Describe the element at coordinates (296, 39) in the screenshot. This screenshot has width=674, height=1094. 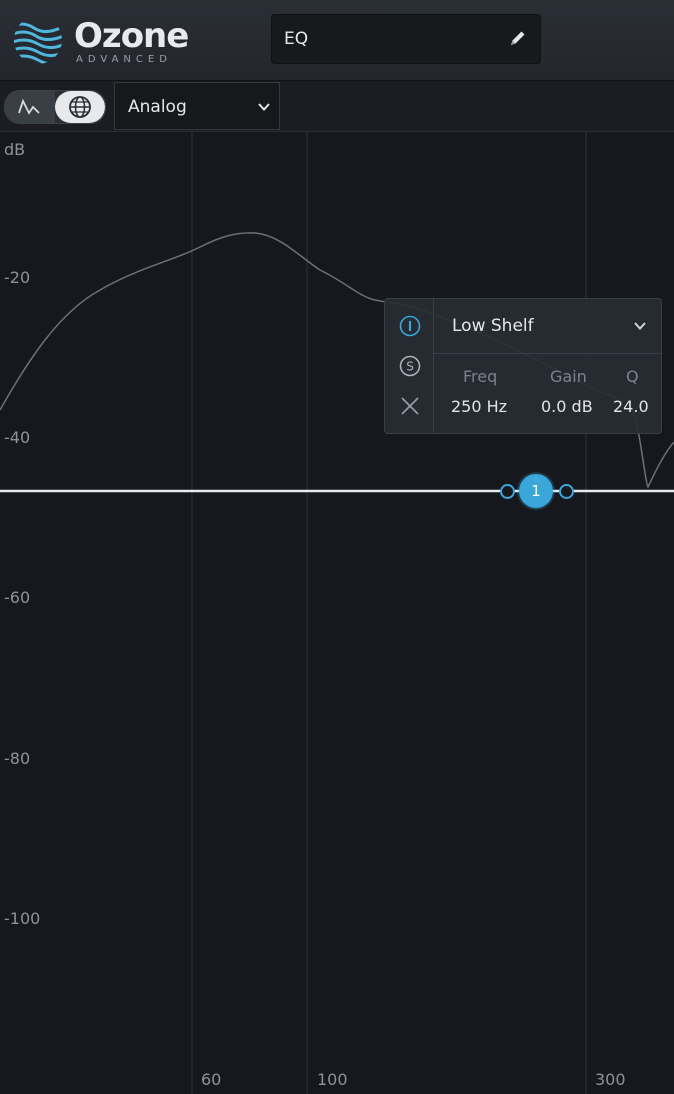
I see `module-name-text: EQ` at that location.